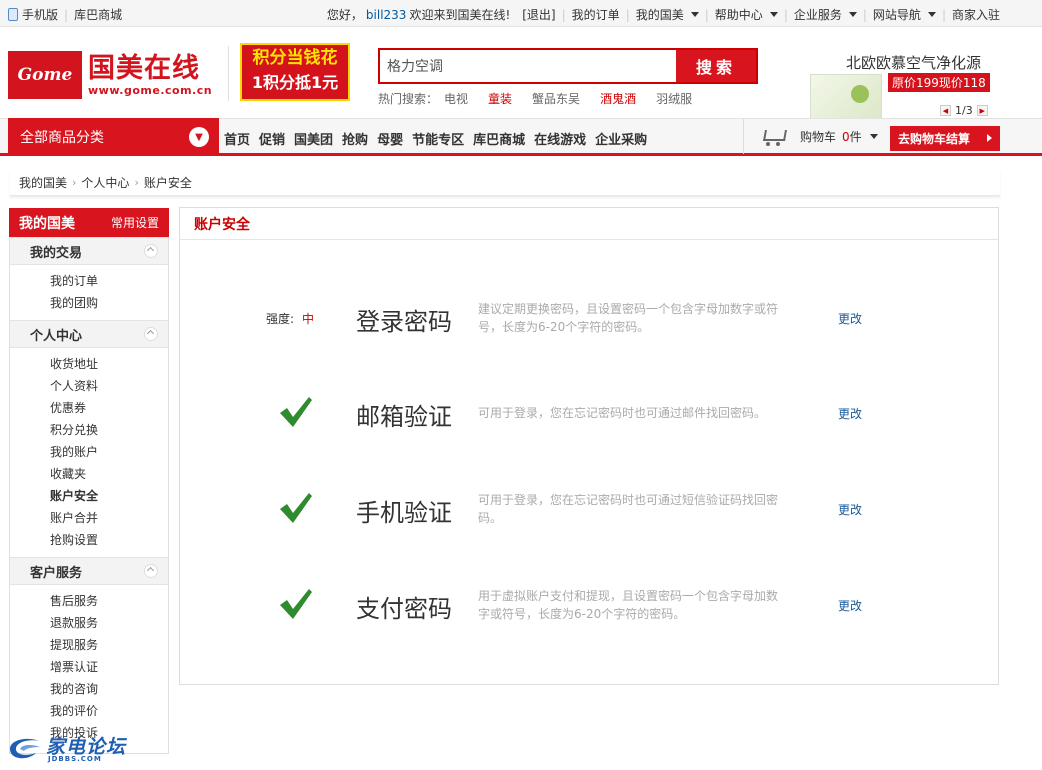 The width and height of the screenshot is (1042, 770). What do you see at coordinates (135, 222) in the screenshot?
I see `common-settings-link: 常用设置` at bounding box center [135, 222].